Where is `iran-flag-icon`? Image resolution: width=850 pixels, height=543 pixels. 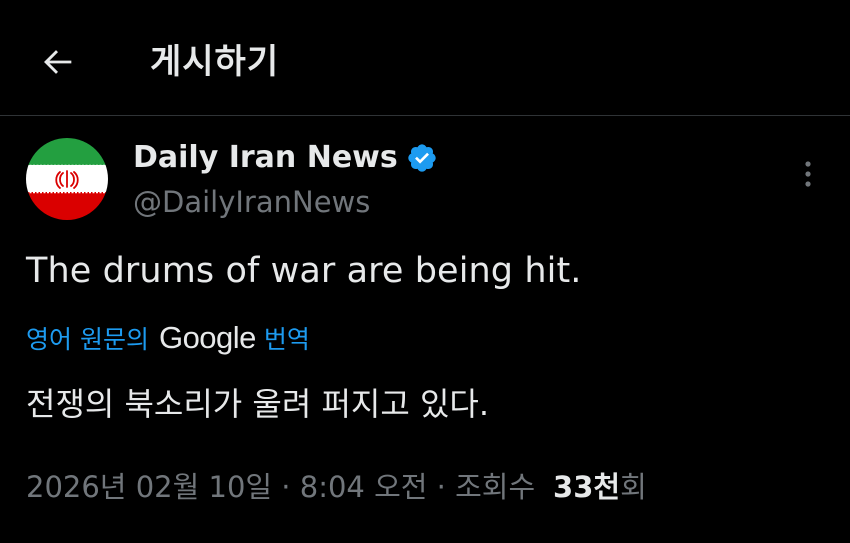 iran-flag-icon is located at coordinates (67, 179).